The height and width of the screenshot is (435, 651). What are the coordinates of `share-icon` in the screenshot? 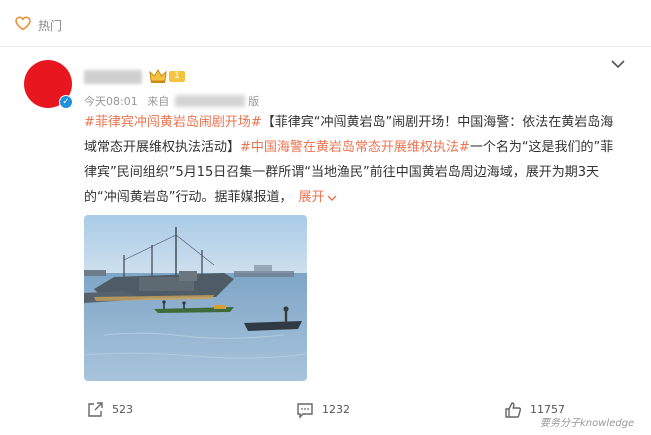 It's located at (95, 409).